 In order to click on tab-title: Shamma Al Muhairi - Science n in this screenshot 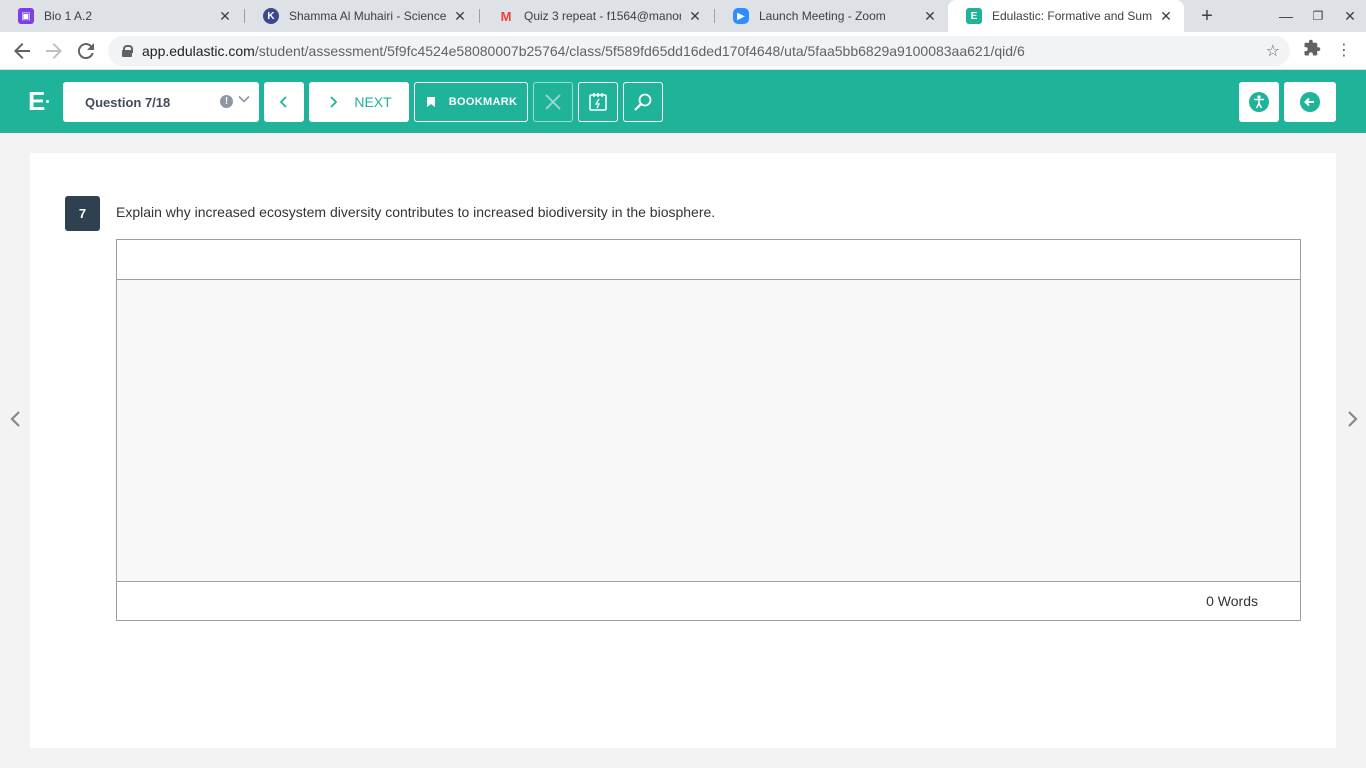, I will do `click(367, 16)`.